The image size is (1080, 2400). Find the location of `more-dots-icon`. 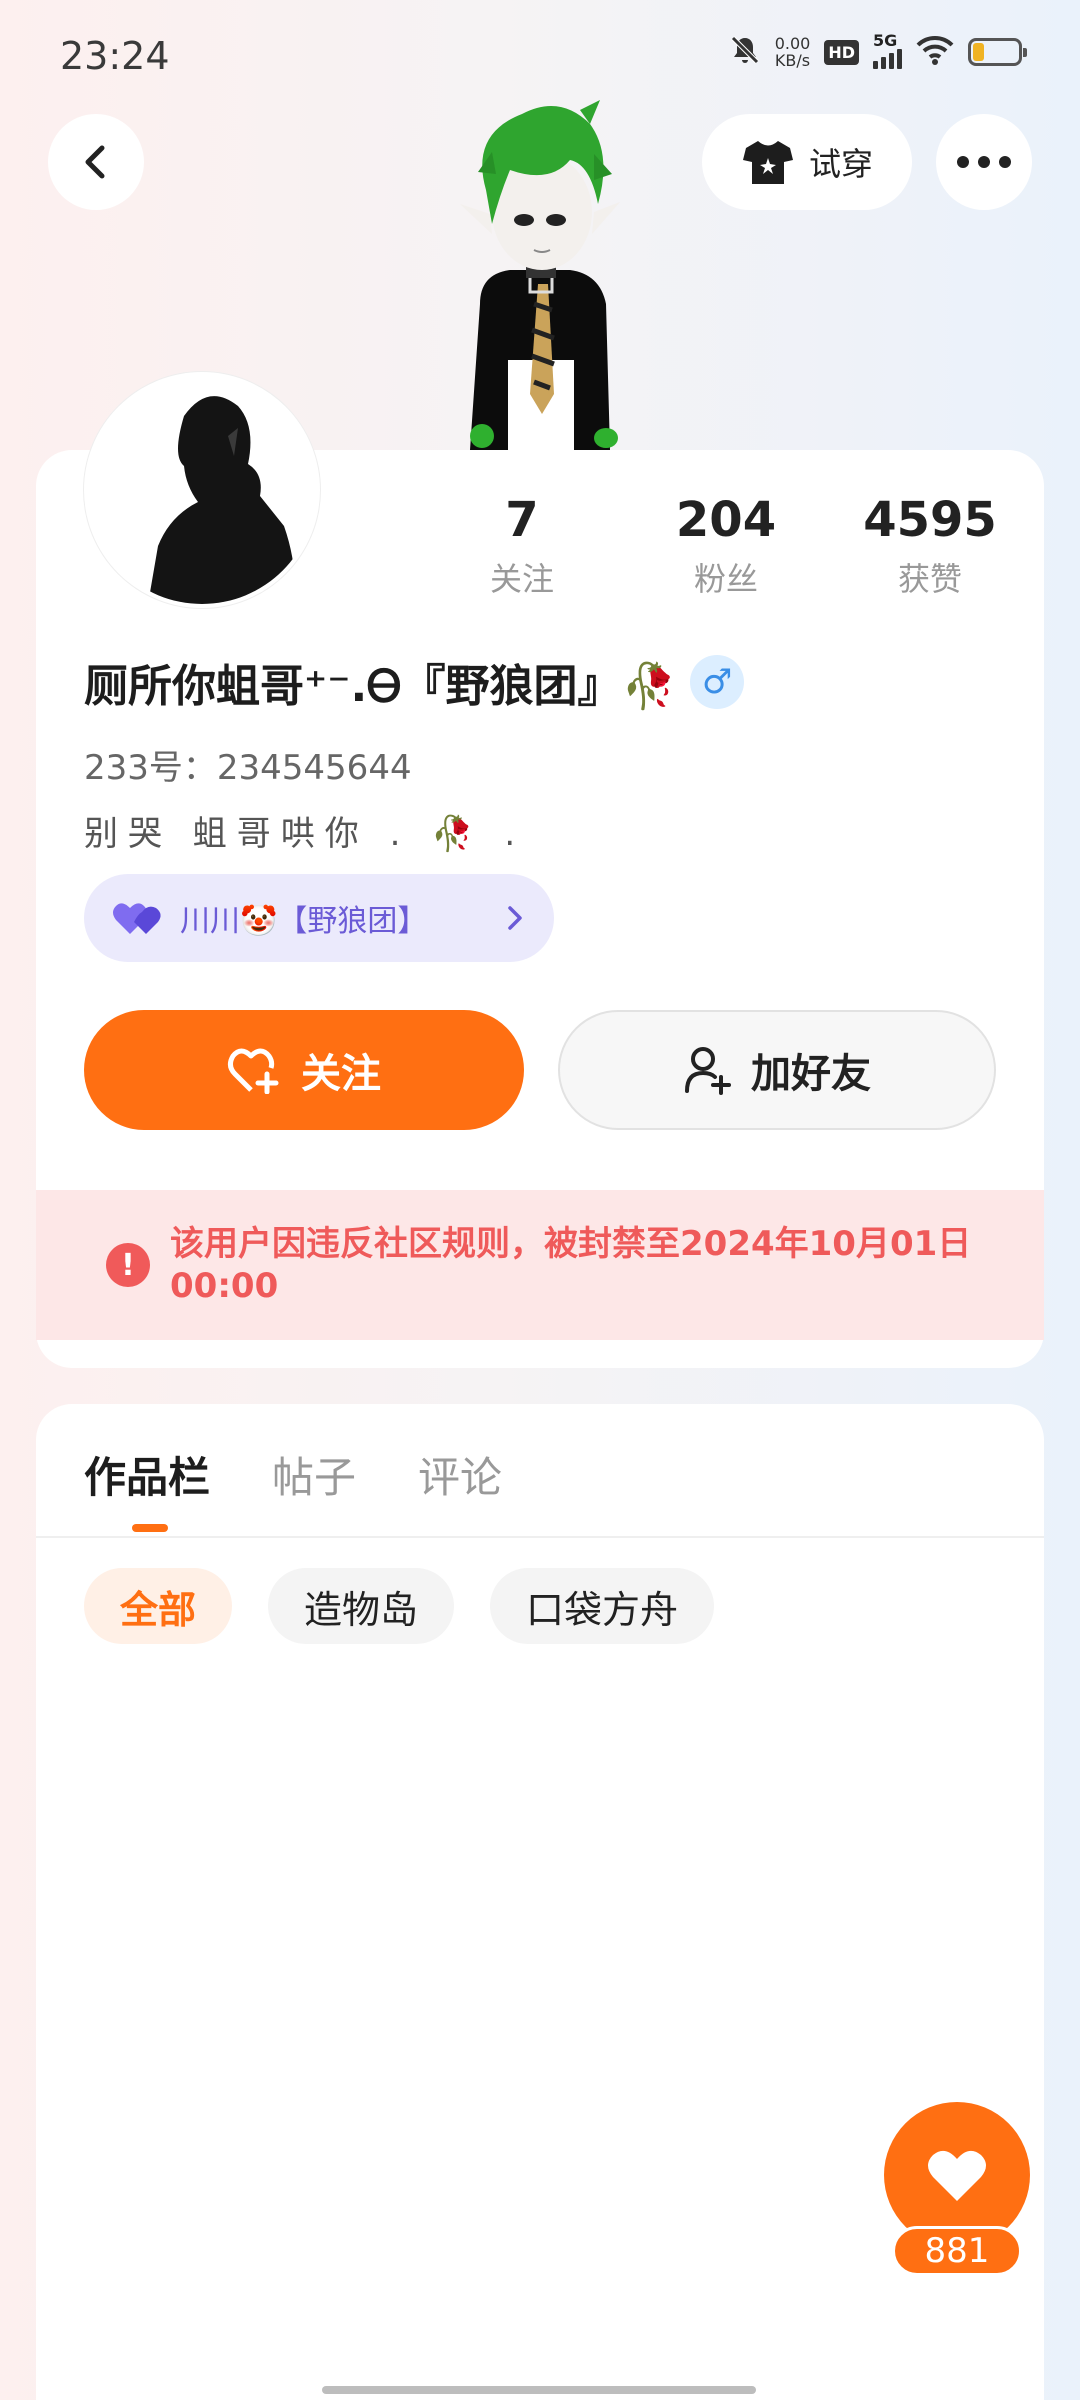

more-dots-icon is located at coordinates (984, 162).